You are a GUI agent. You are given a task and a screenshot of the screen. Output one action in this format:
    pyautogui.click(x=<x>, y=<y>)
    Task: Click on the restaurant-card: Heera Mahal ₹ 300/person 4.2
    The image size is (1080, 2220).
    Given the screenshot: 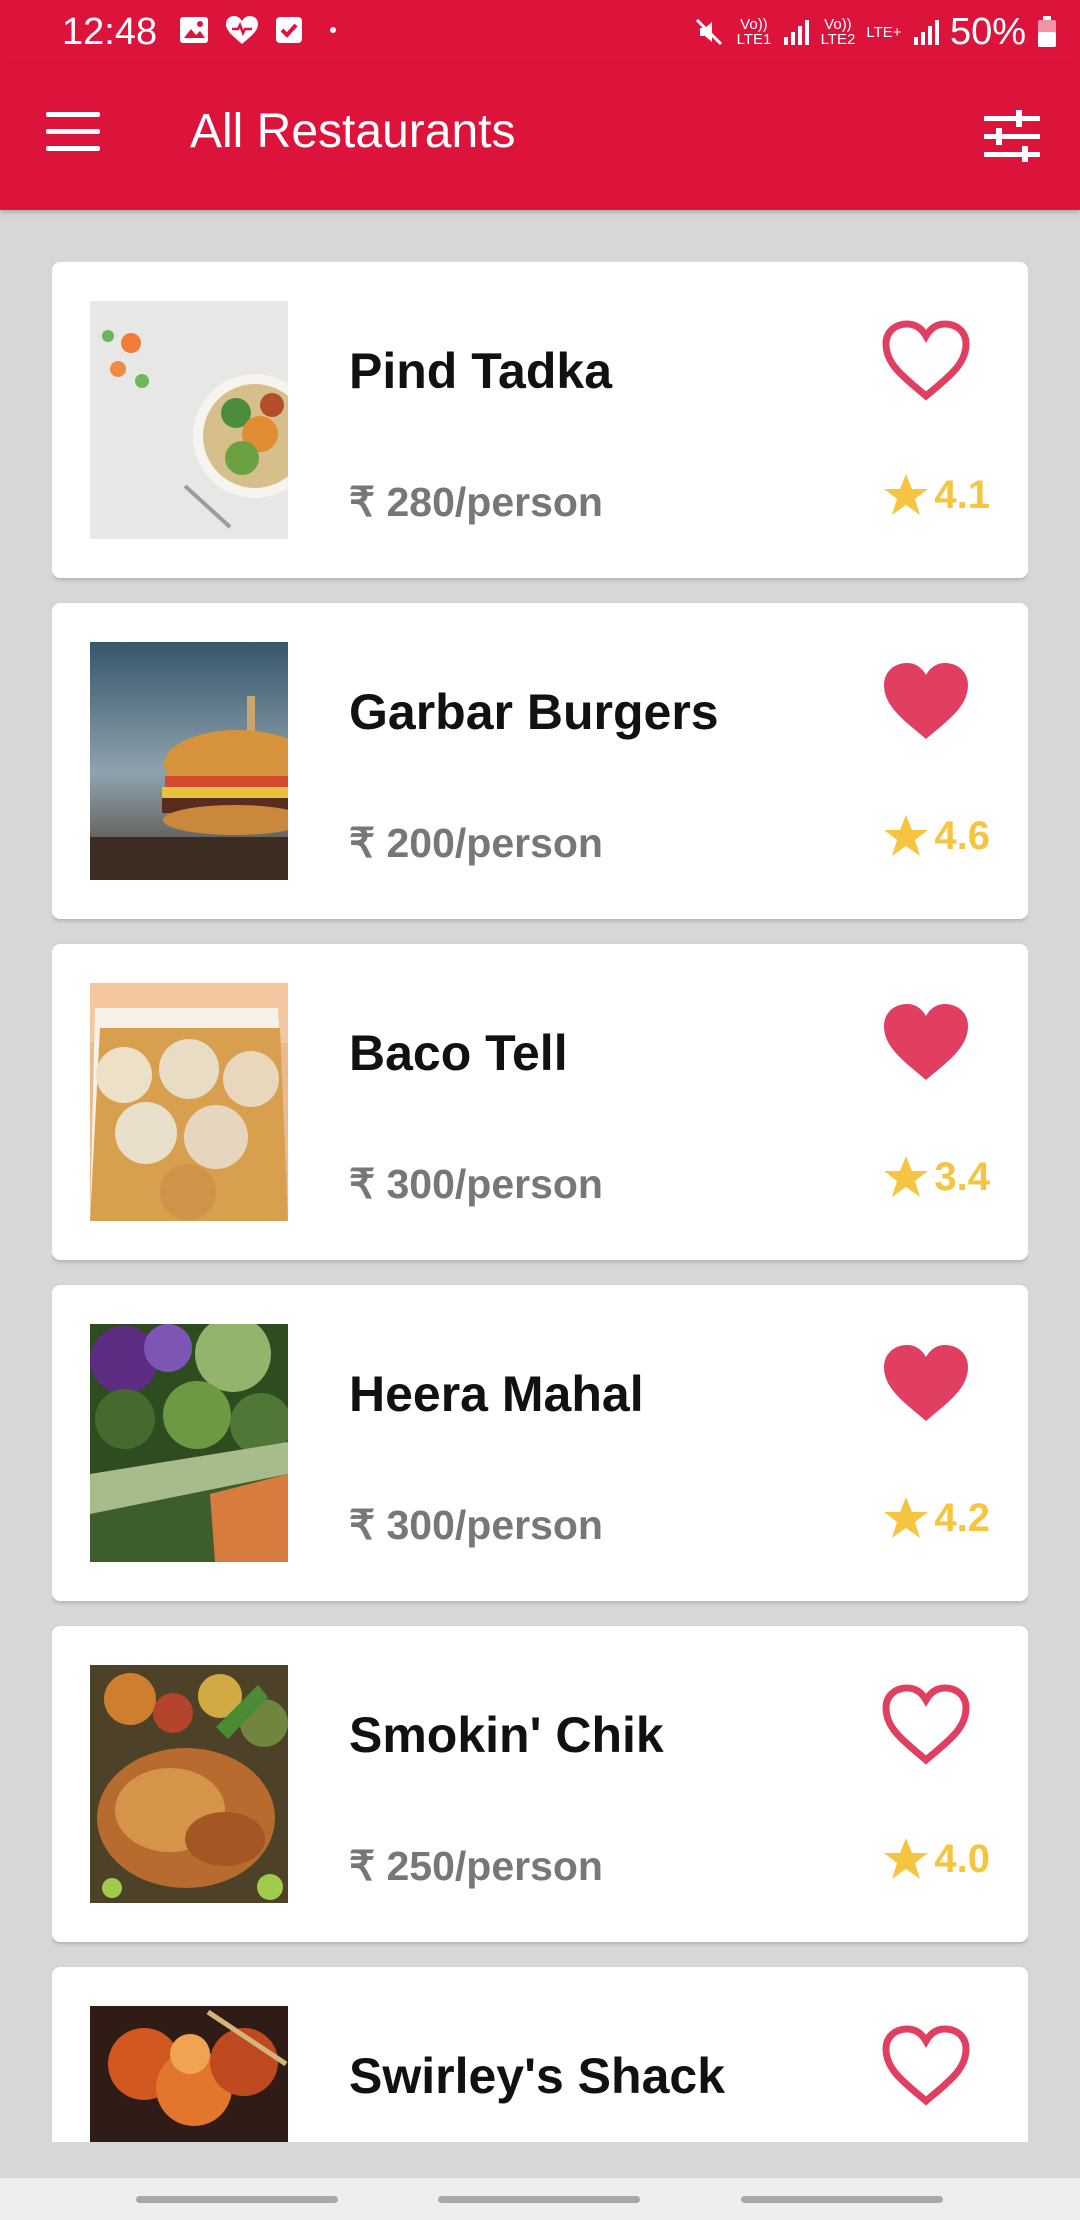 What is the action you would take?
    pyautogui.click(x=540, y=1443)
    